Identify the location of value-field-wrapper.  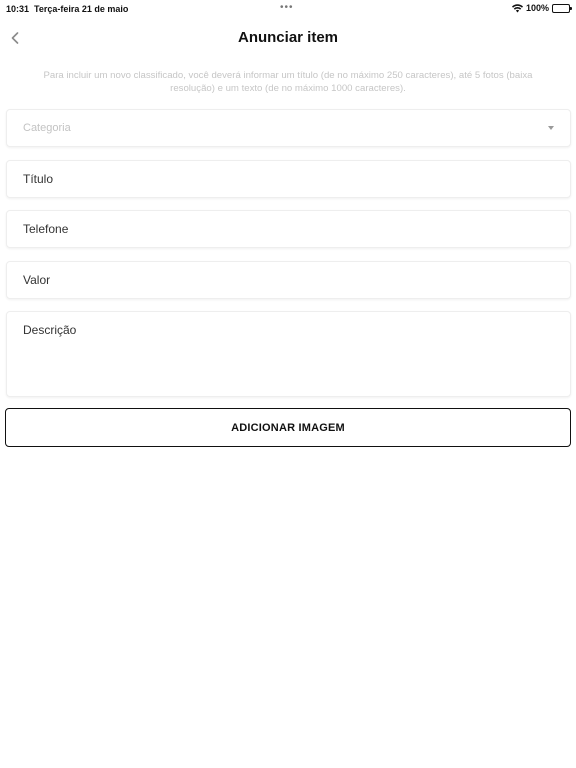
(288, 280).